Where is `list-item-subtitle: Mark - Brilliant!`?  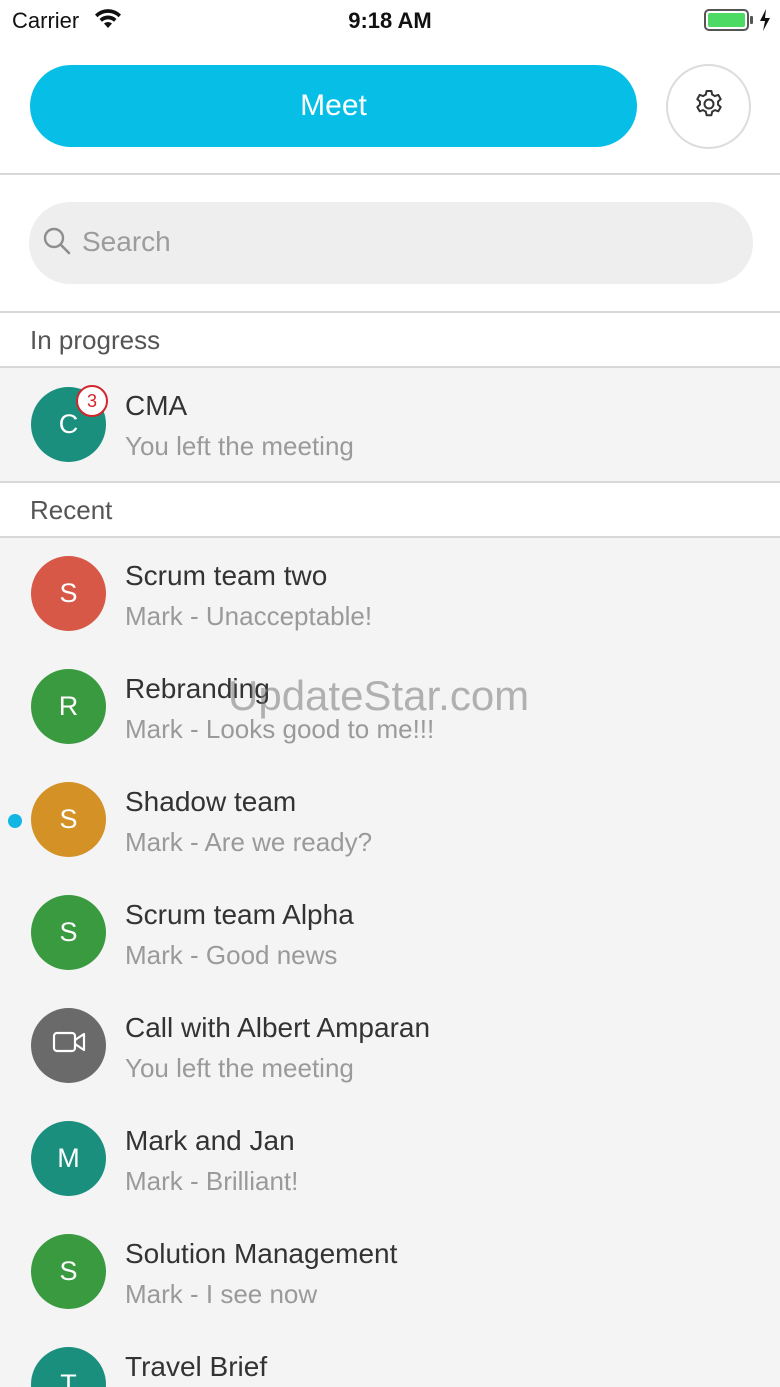
list-item-subtitle: Mark - Brilliant! is located at coordinates (212, 1181).